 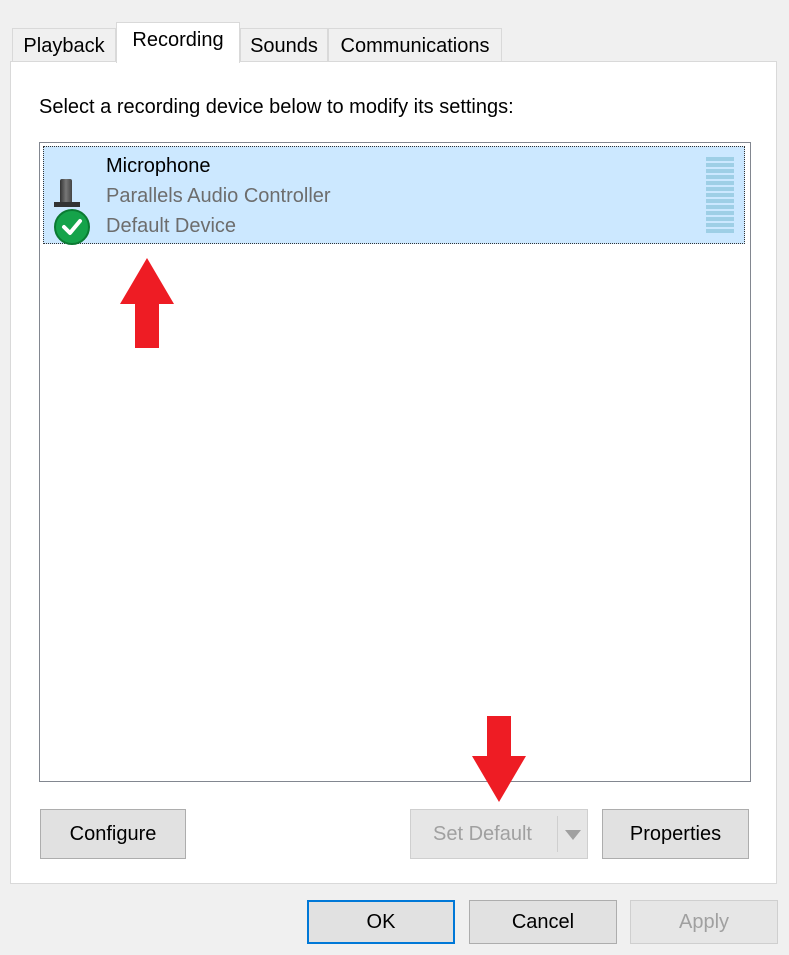 I want to click on device-name: Microphone, so click(x=158, y=166).